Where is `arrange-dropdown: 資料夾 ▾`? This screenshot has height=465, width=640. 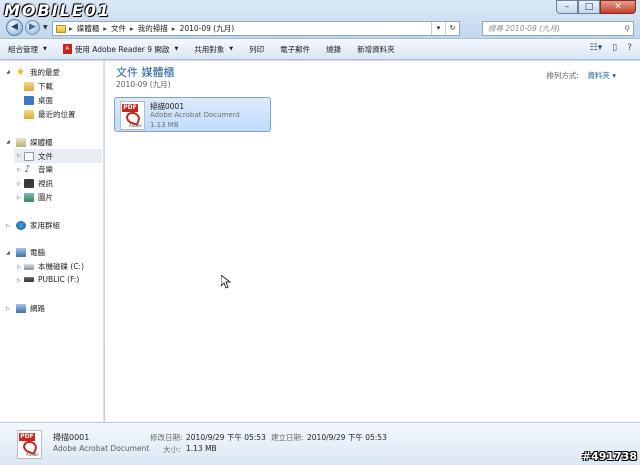
arrange-dropdown: 資料夾 ▾ is located at coordinates (601, 75).